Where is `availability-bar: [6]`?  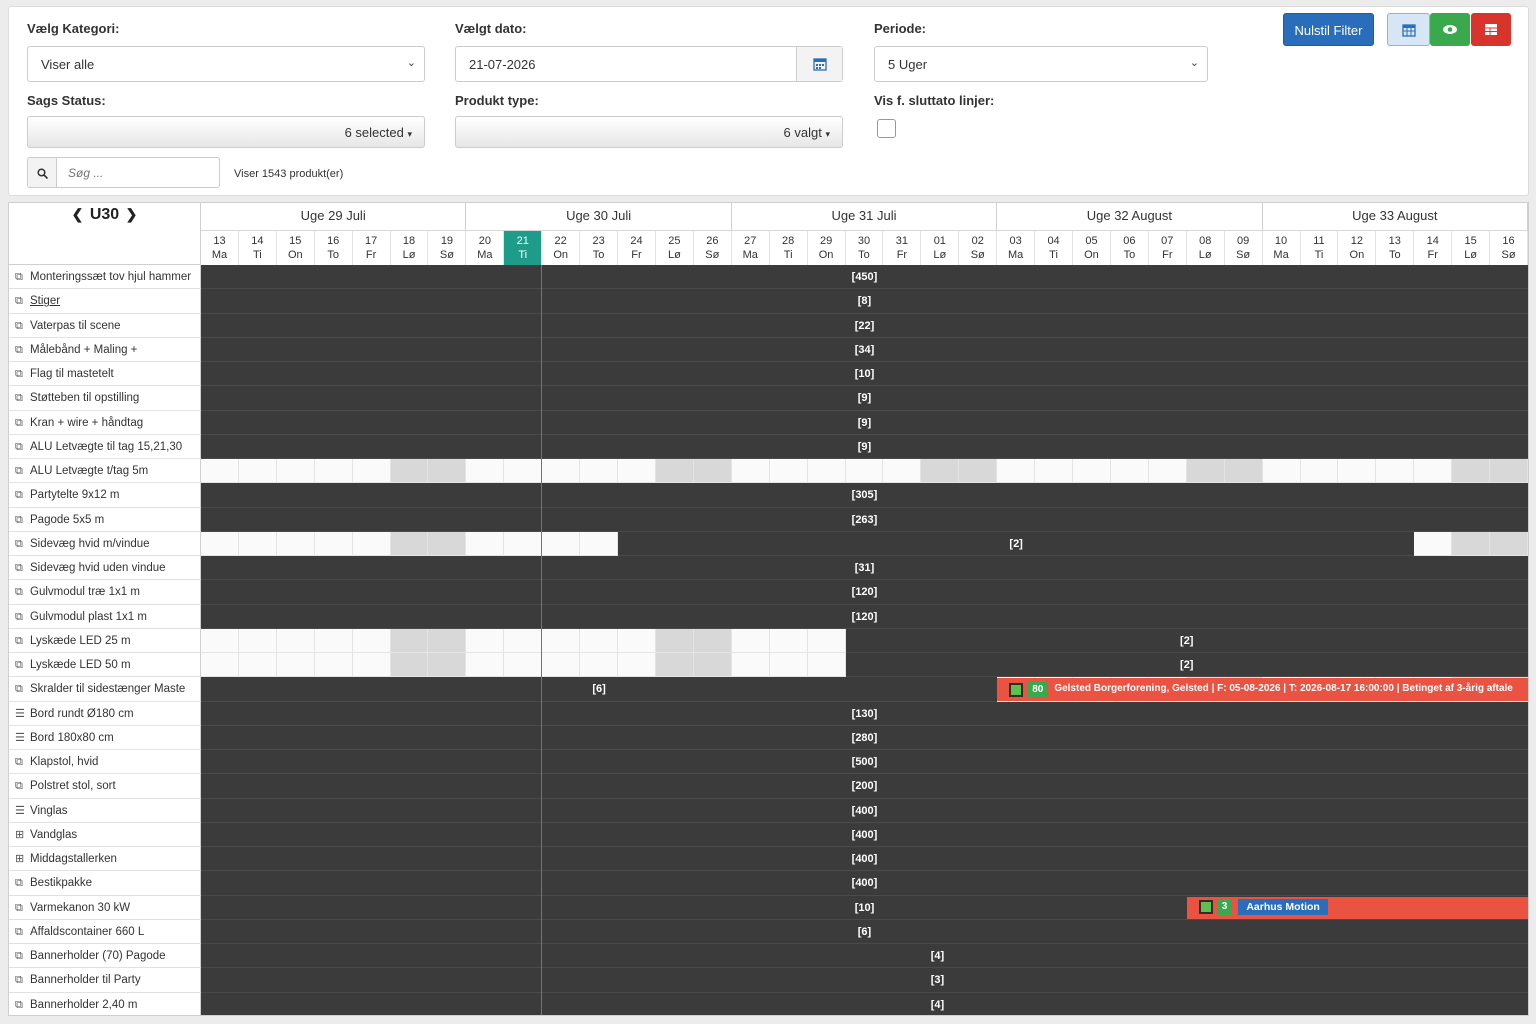
availability-bar: [6] is located at coordinates (864, 932).